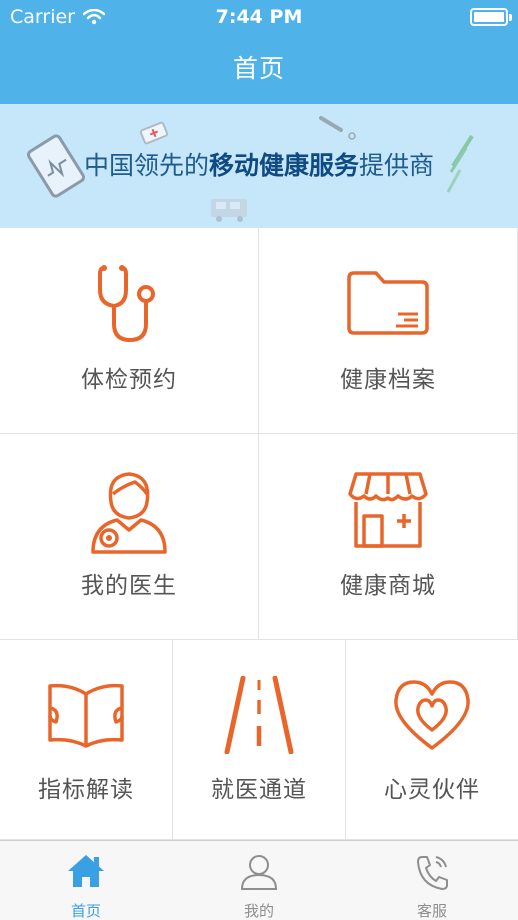 The image size is (518, 920). I want to click on nav-bar: 首页, so click(259, 70).